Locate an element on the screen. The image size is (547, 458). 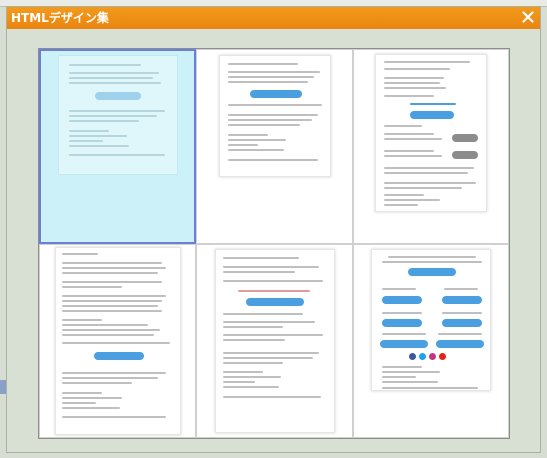
close-icon is located at coordinates (528, 17).